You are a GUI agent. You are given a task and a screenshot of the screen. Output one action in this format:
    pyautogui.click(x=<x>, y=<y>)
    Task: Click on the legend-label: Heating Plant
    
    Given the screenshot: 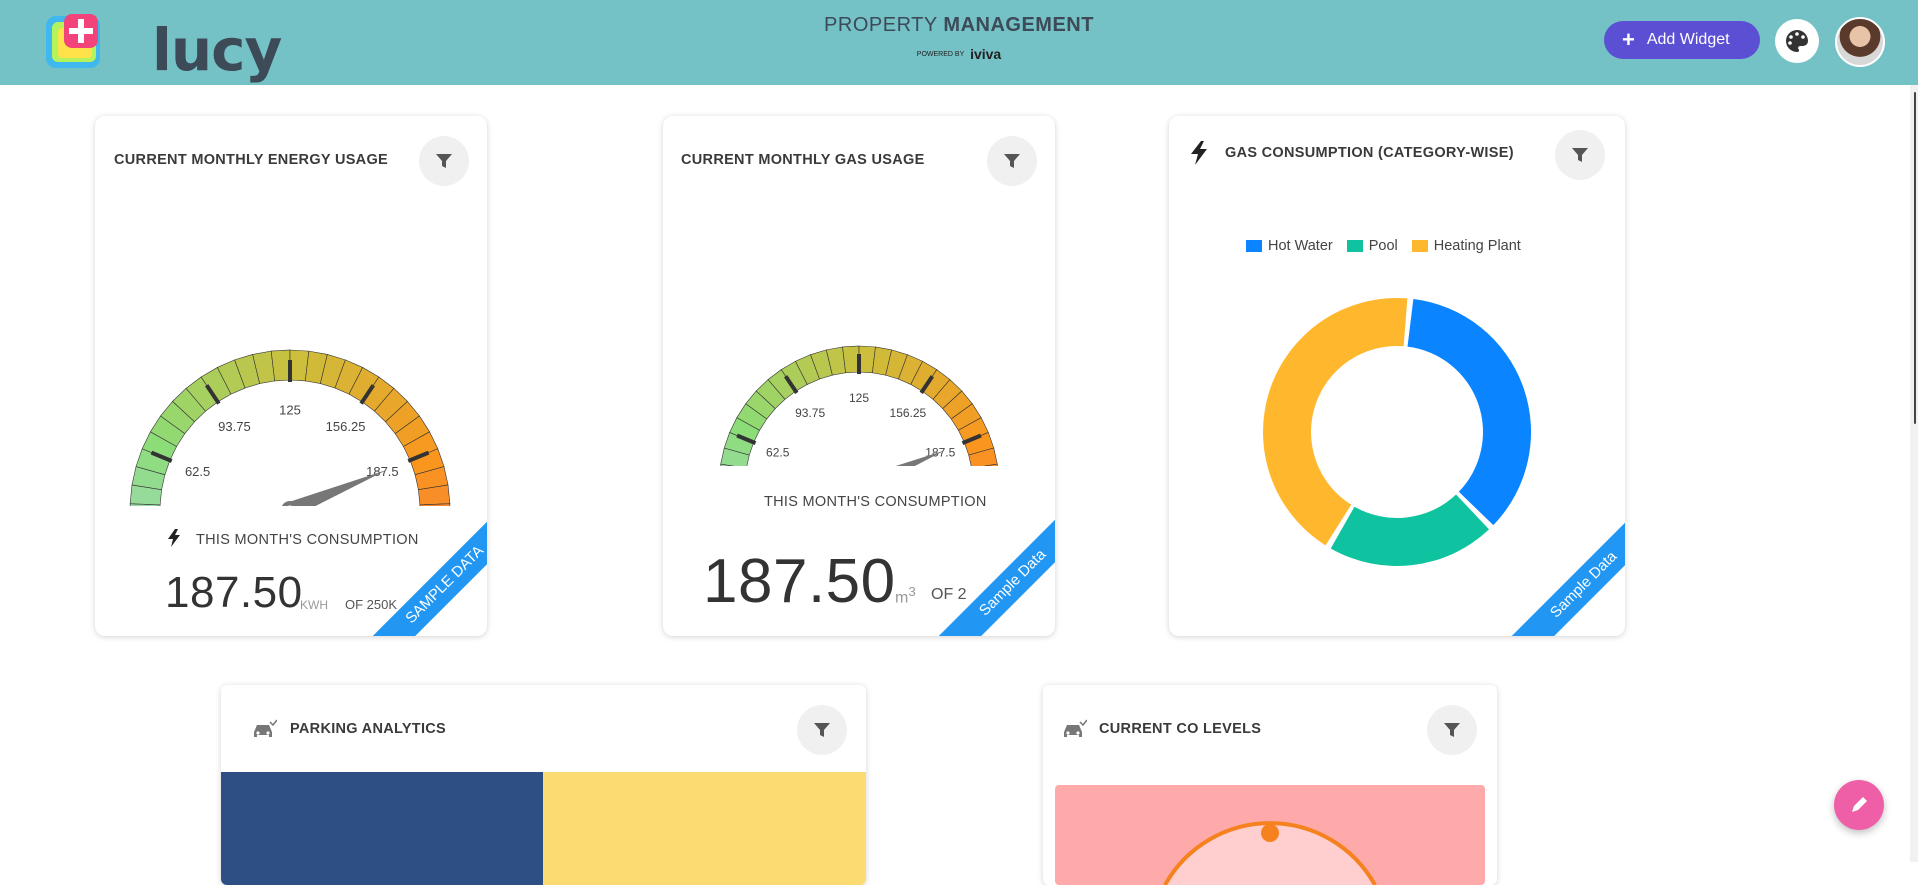 What is the action you would take?
    pyautogui.click(x=1477, y=246)
    